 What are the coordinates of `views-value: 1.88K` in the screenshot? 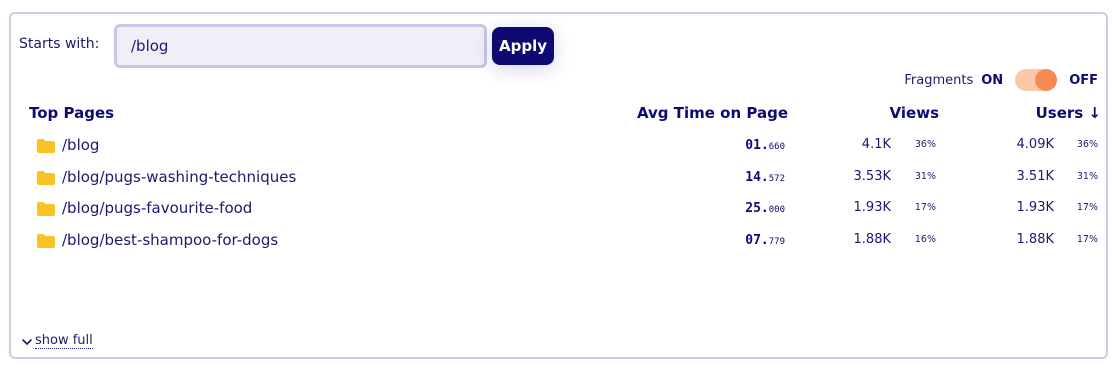 It's located at (872, 239).